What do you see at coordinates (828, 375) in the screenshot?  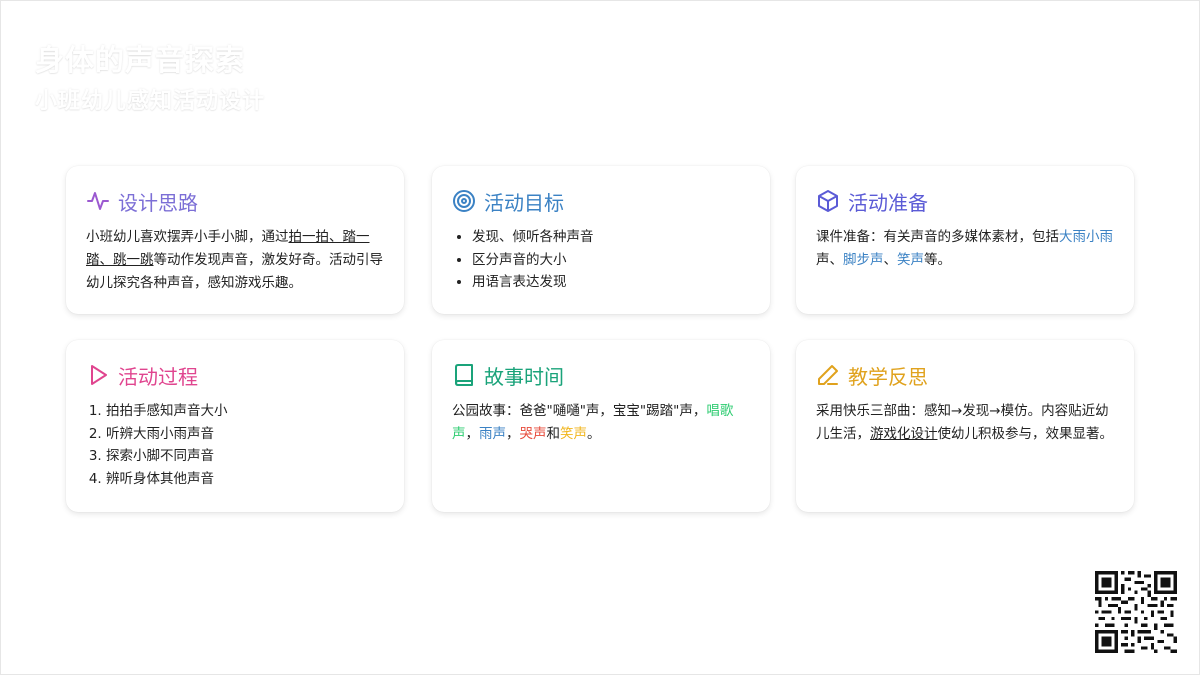 I see `pencil-icon` at bounding box center [828, 375].